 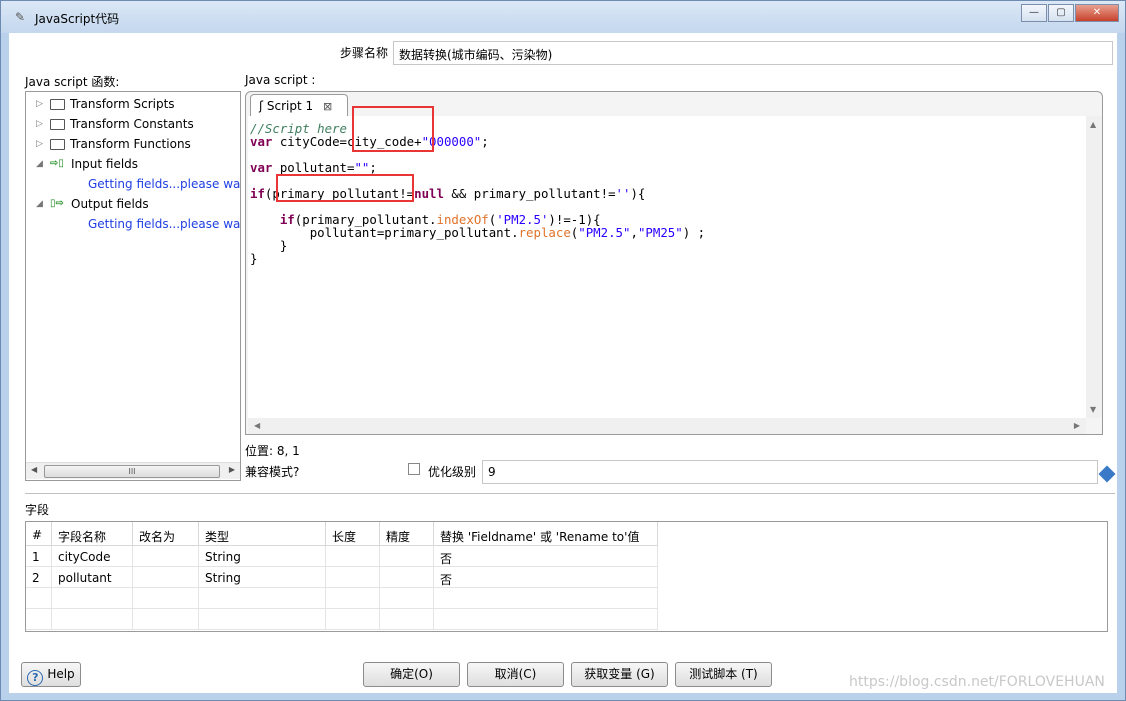 I want to click on editor-vertical-scrollbar: ▲ ▼, so click(x=1094, y=267).